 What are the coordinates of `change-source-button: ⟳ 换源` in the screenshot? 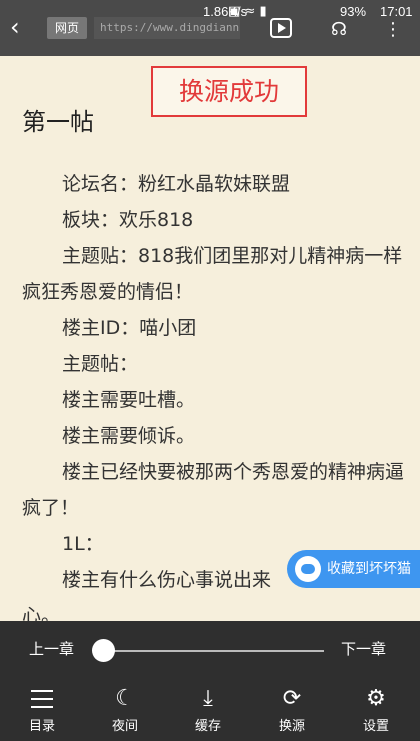 It's located at (292, 709).